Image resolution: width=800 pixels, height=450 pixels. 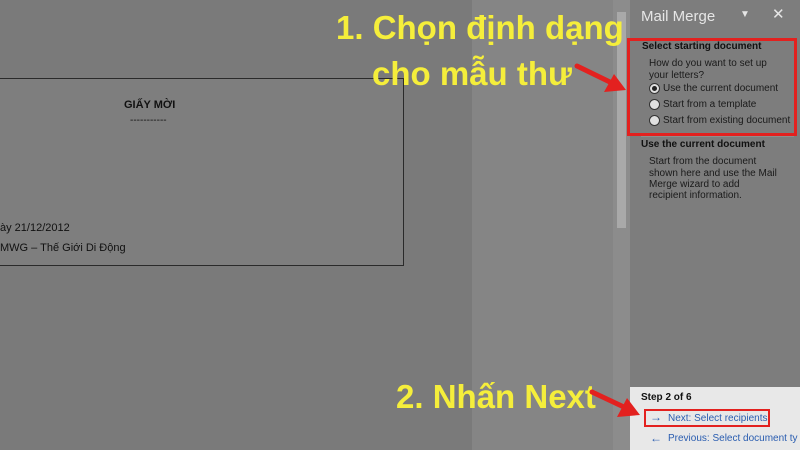 What do you see at coordinates (472, 73) in the screenshot?
I see `annotation-step1-line2: cho mẫu thư` at bounding box center [472, 73].